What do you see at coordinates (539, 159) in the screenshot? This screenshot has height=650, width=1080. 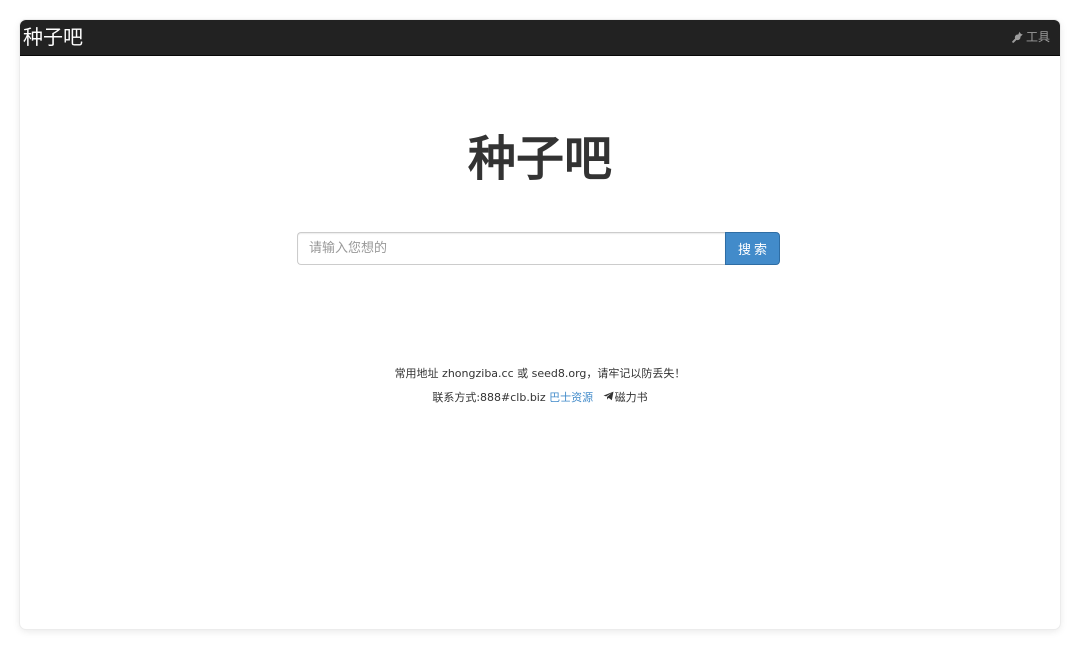 I see `page-title: 种子吧` at bounding box center [539, 159].